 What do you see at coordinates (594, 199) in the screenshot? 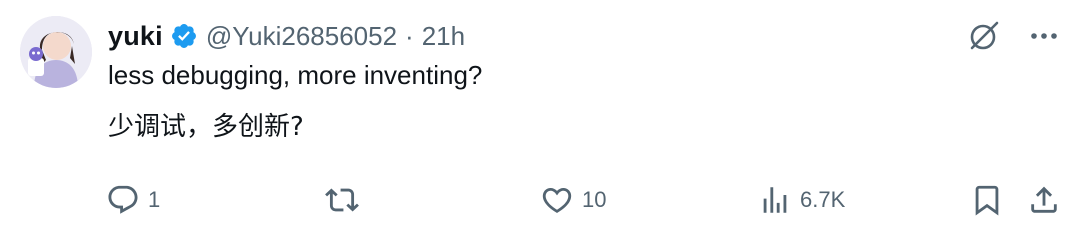
I see `like-count: 10` at bounding box center [594, 199].